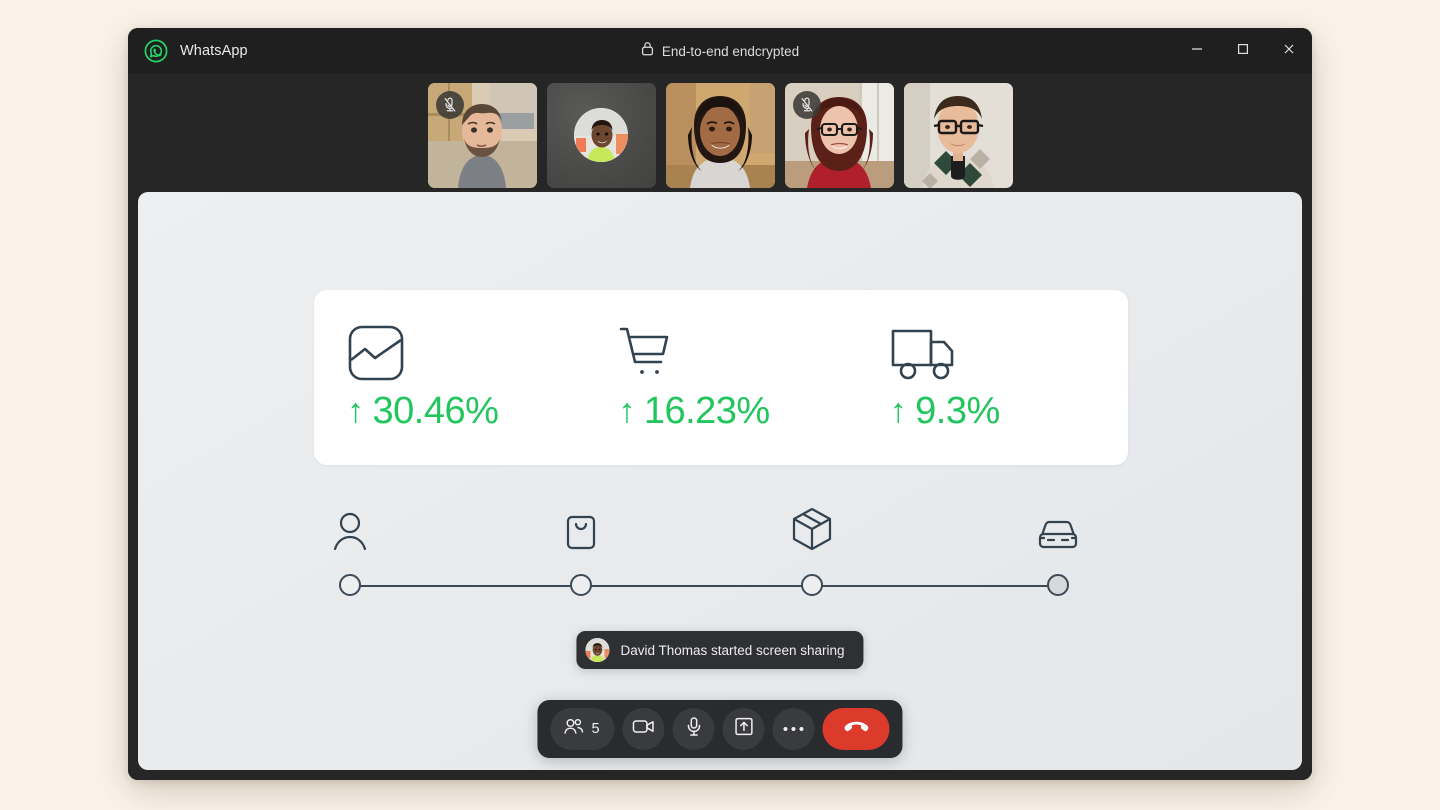  I want to click on microphone-button, so click(693, 729).